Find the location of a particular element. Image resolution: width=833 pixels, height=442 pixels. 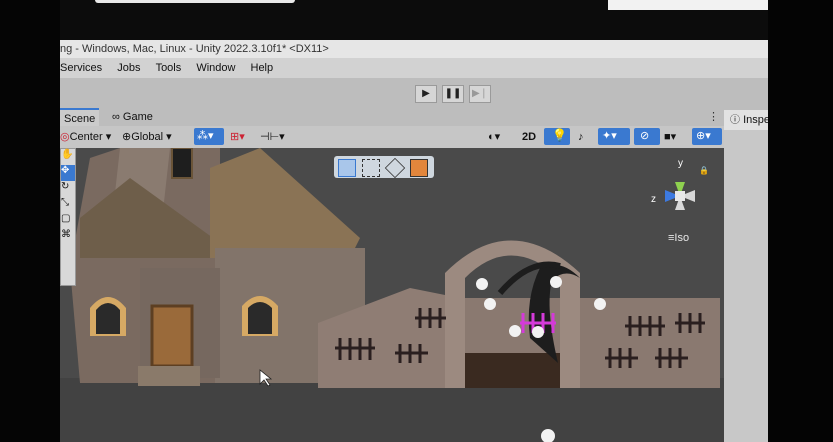

globe-icon: ⊕ is located at coordinates (127, 137).